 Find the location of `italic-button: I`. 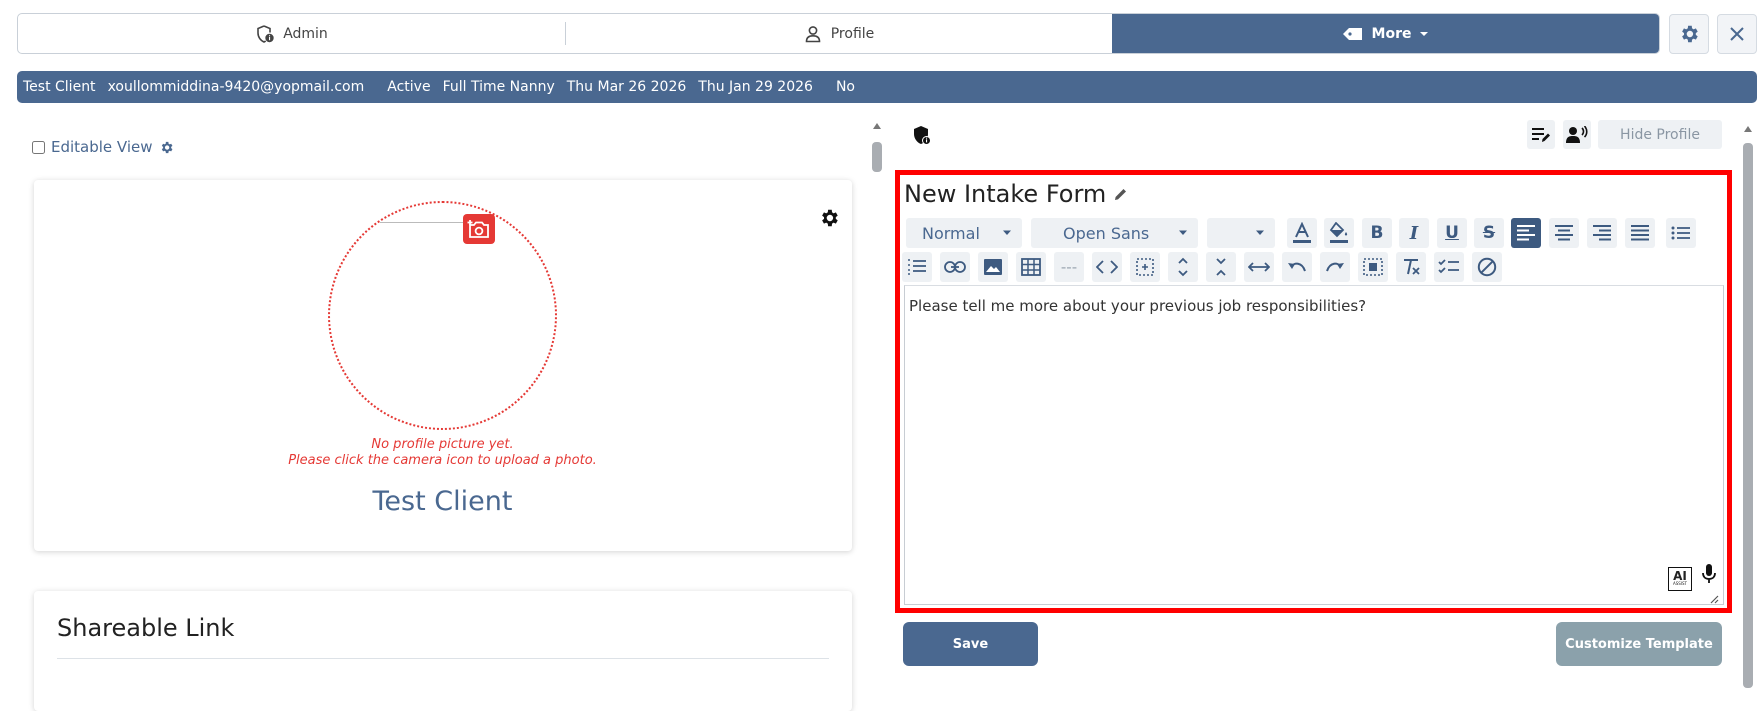

italic-button: I is located at coordinates (1414, 233).